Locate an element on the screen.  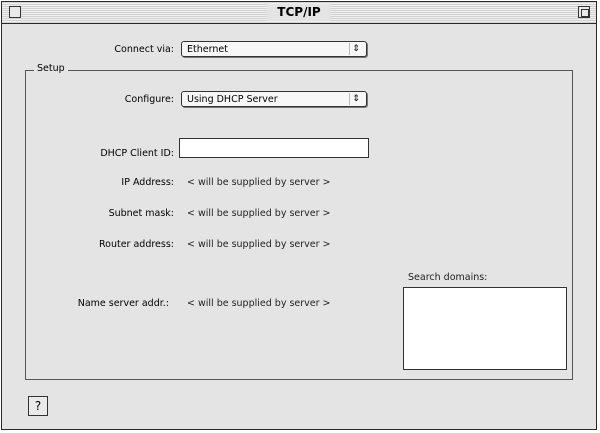
dhcp-client-id-label: DHCP Client ID: is located at coordinates (137, 153).